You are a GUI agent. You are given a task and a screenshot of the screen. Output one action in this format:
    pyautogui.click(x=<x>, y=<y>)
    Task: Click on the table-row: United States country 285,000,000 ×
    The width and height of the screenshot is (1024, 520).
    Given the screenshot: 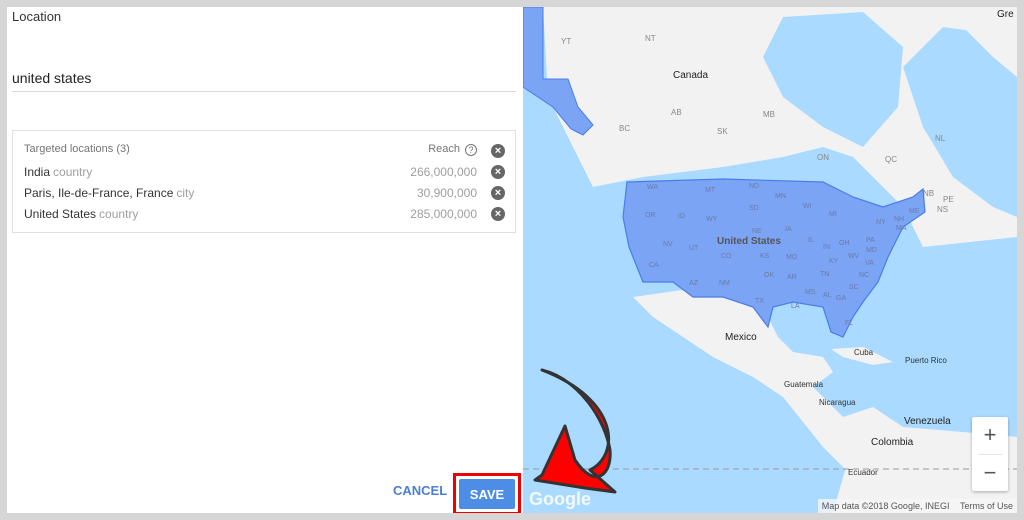 What is the action you would take?
    pyautogui.click(x=264, y=216)
    